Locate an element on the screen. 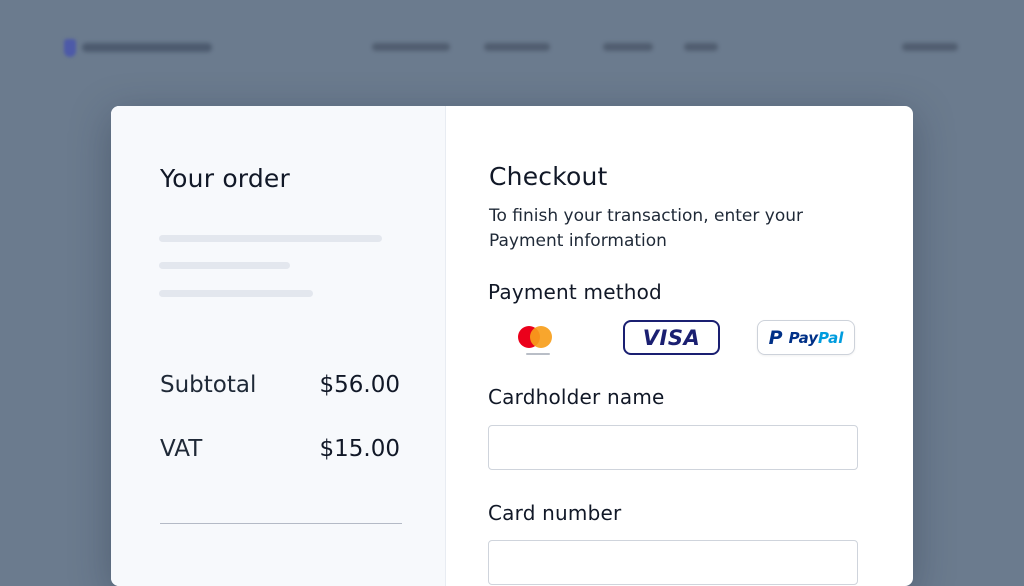  background-logo-text is located at coordinates (147, 47).